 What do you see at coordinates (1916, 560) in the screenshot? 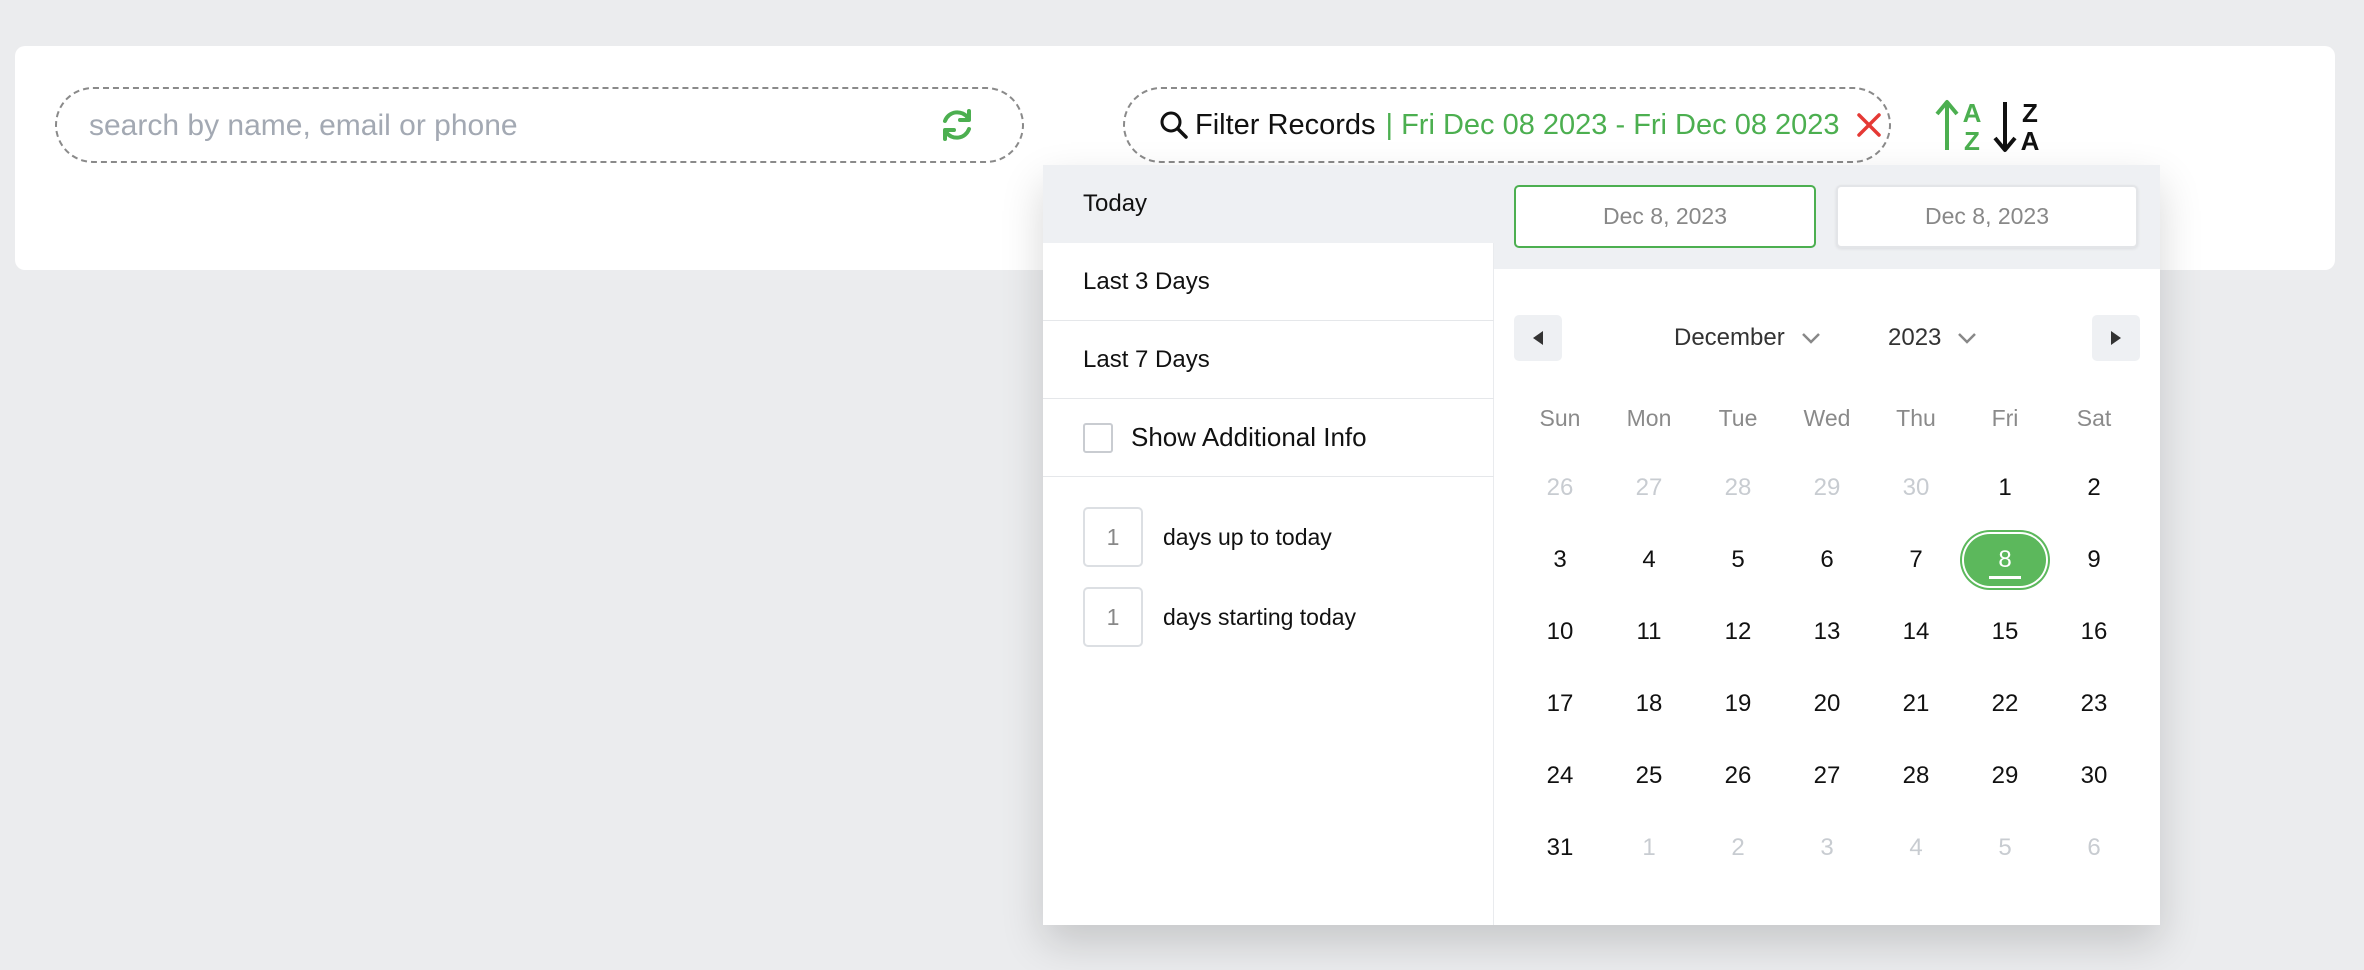
I see `calendar-day: 7` at bounding box center [1916, 560].